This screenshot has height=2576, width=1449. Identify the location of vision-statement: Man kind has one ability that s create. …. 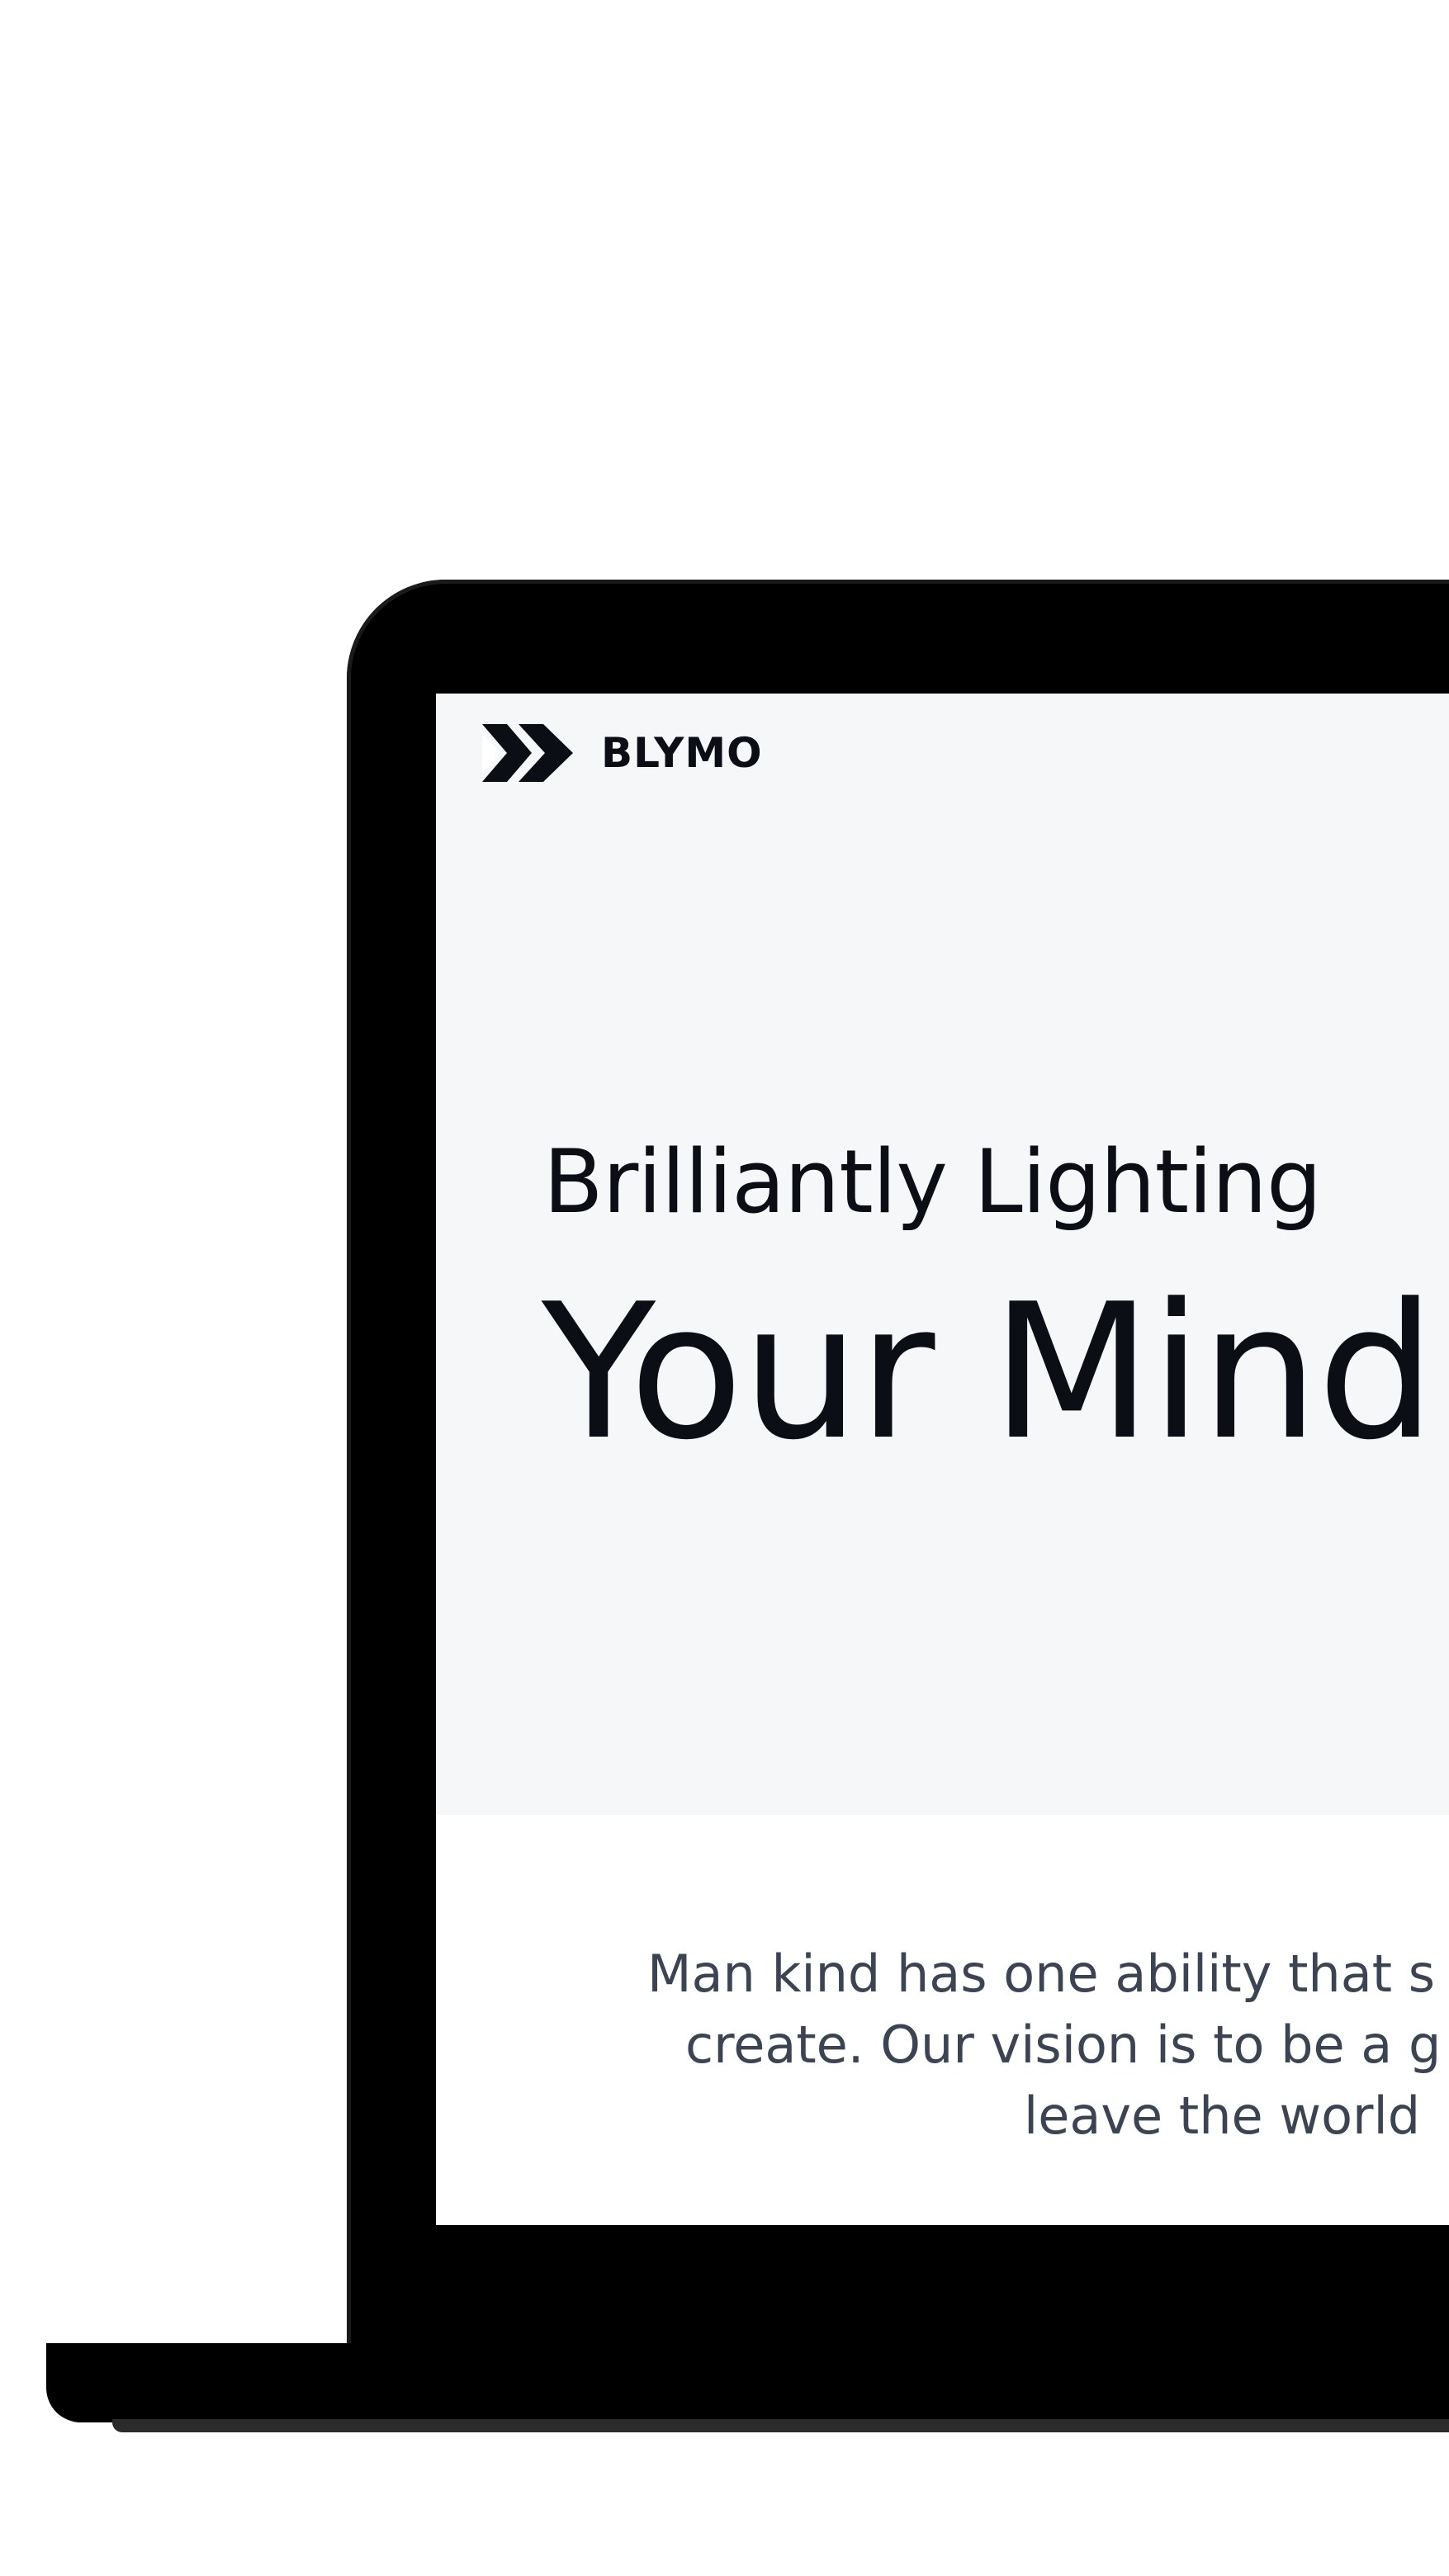
(942, 2045).